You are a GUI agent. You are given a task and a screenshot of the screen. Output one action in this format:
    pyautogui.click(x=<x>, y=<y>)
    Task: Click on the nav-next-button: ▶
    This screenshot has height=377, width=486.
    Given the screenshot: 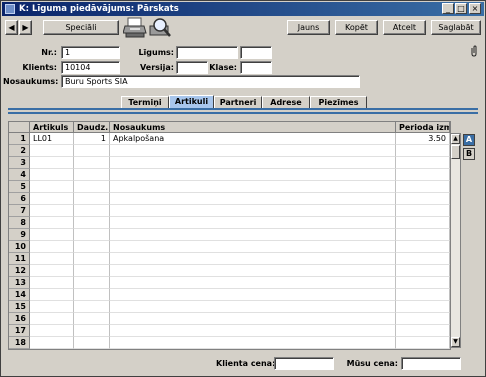 What is the action you would take?
    pyautogui.click(x=25, y=27)
    